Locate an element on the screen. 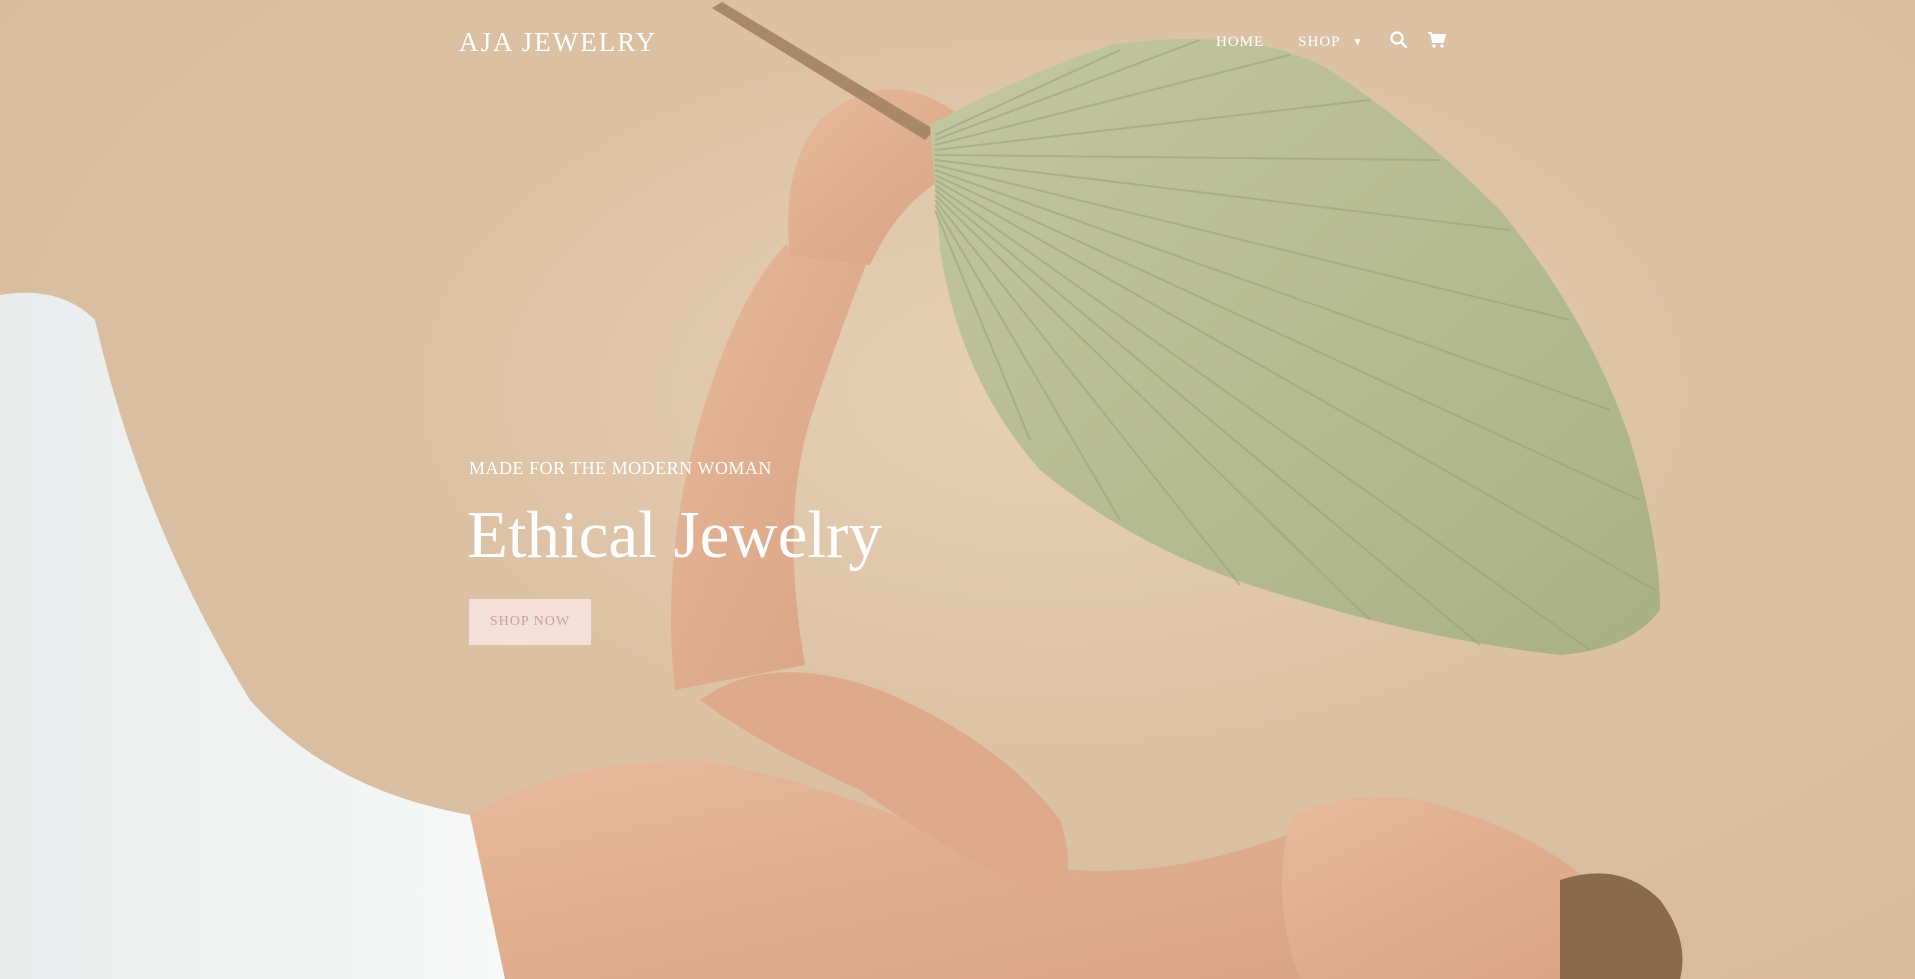 The image size is (1915, 979). site-logo: AJA JEWELRY is located at coordinates (558, 42).